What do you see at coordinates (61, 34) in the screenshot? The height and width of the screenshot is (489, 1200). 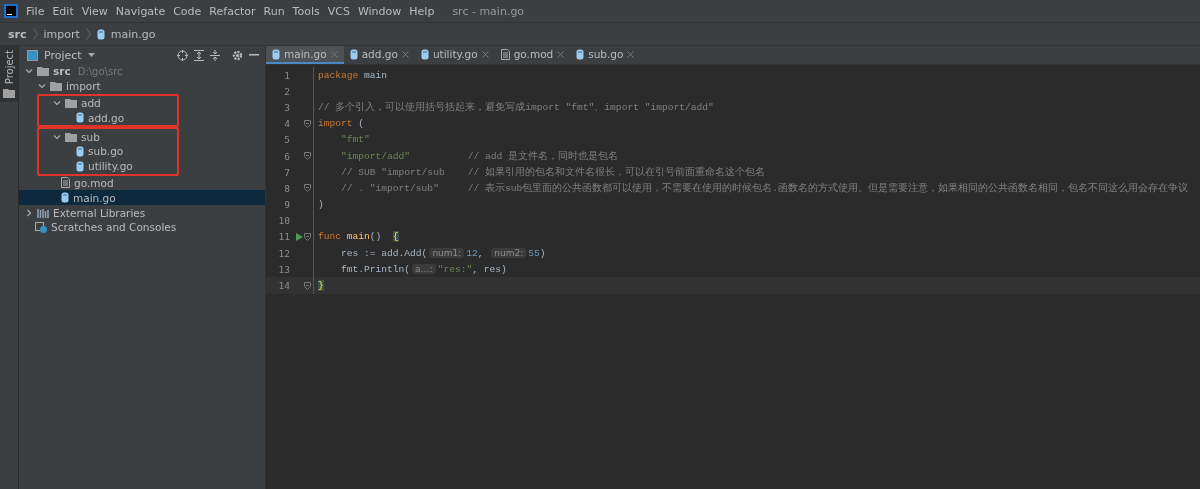 I see `breadcrumb-item: import` at bounding box center [61, 34].